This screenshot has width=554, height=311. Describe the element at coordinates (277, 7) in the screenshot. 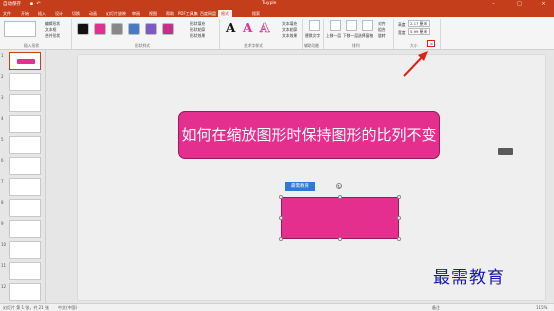

I see `title-bar: 自动保存 ▪ ↶ Tuyple 绘图工具 – □ ×` at that location.